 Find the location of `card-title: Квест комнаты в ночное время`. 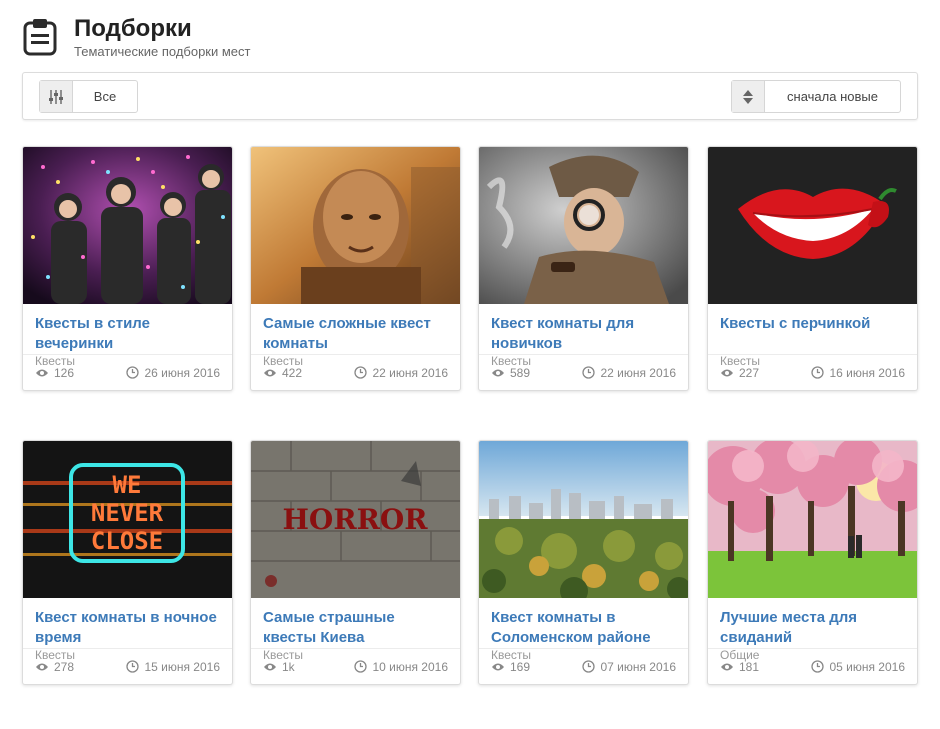

card-title: Квест комнаты в ночное время is located at coordinates (127, 628).